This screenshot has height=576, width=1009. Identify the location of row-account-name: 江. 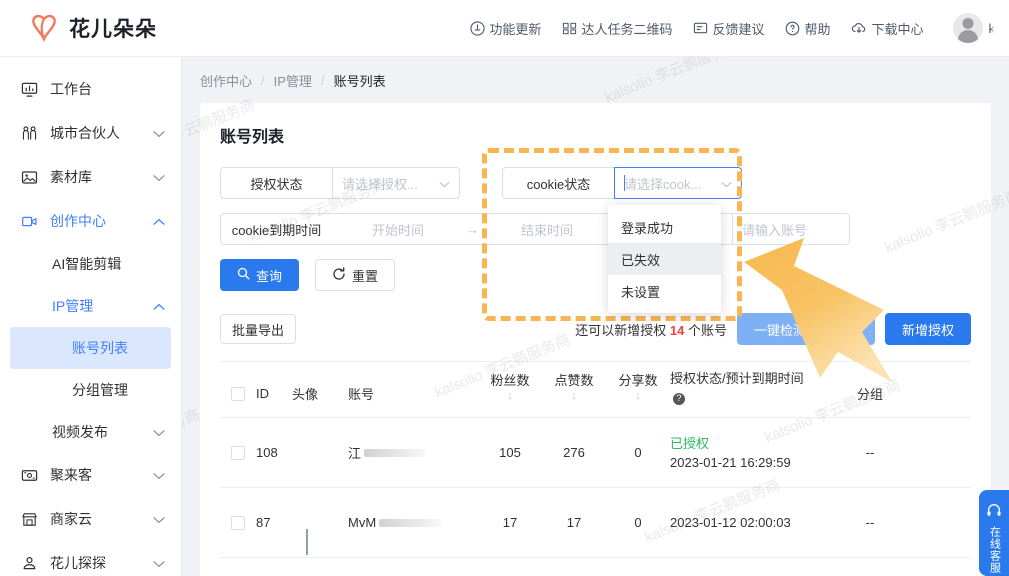
(355, 453).